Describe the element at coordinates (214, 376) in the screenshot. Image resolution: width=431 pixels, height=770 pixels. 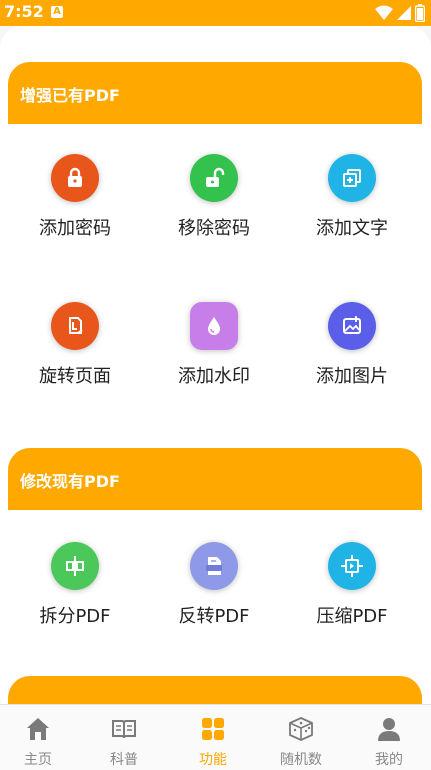
I see `tile-label: 添加水印` at that location.